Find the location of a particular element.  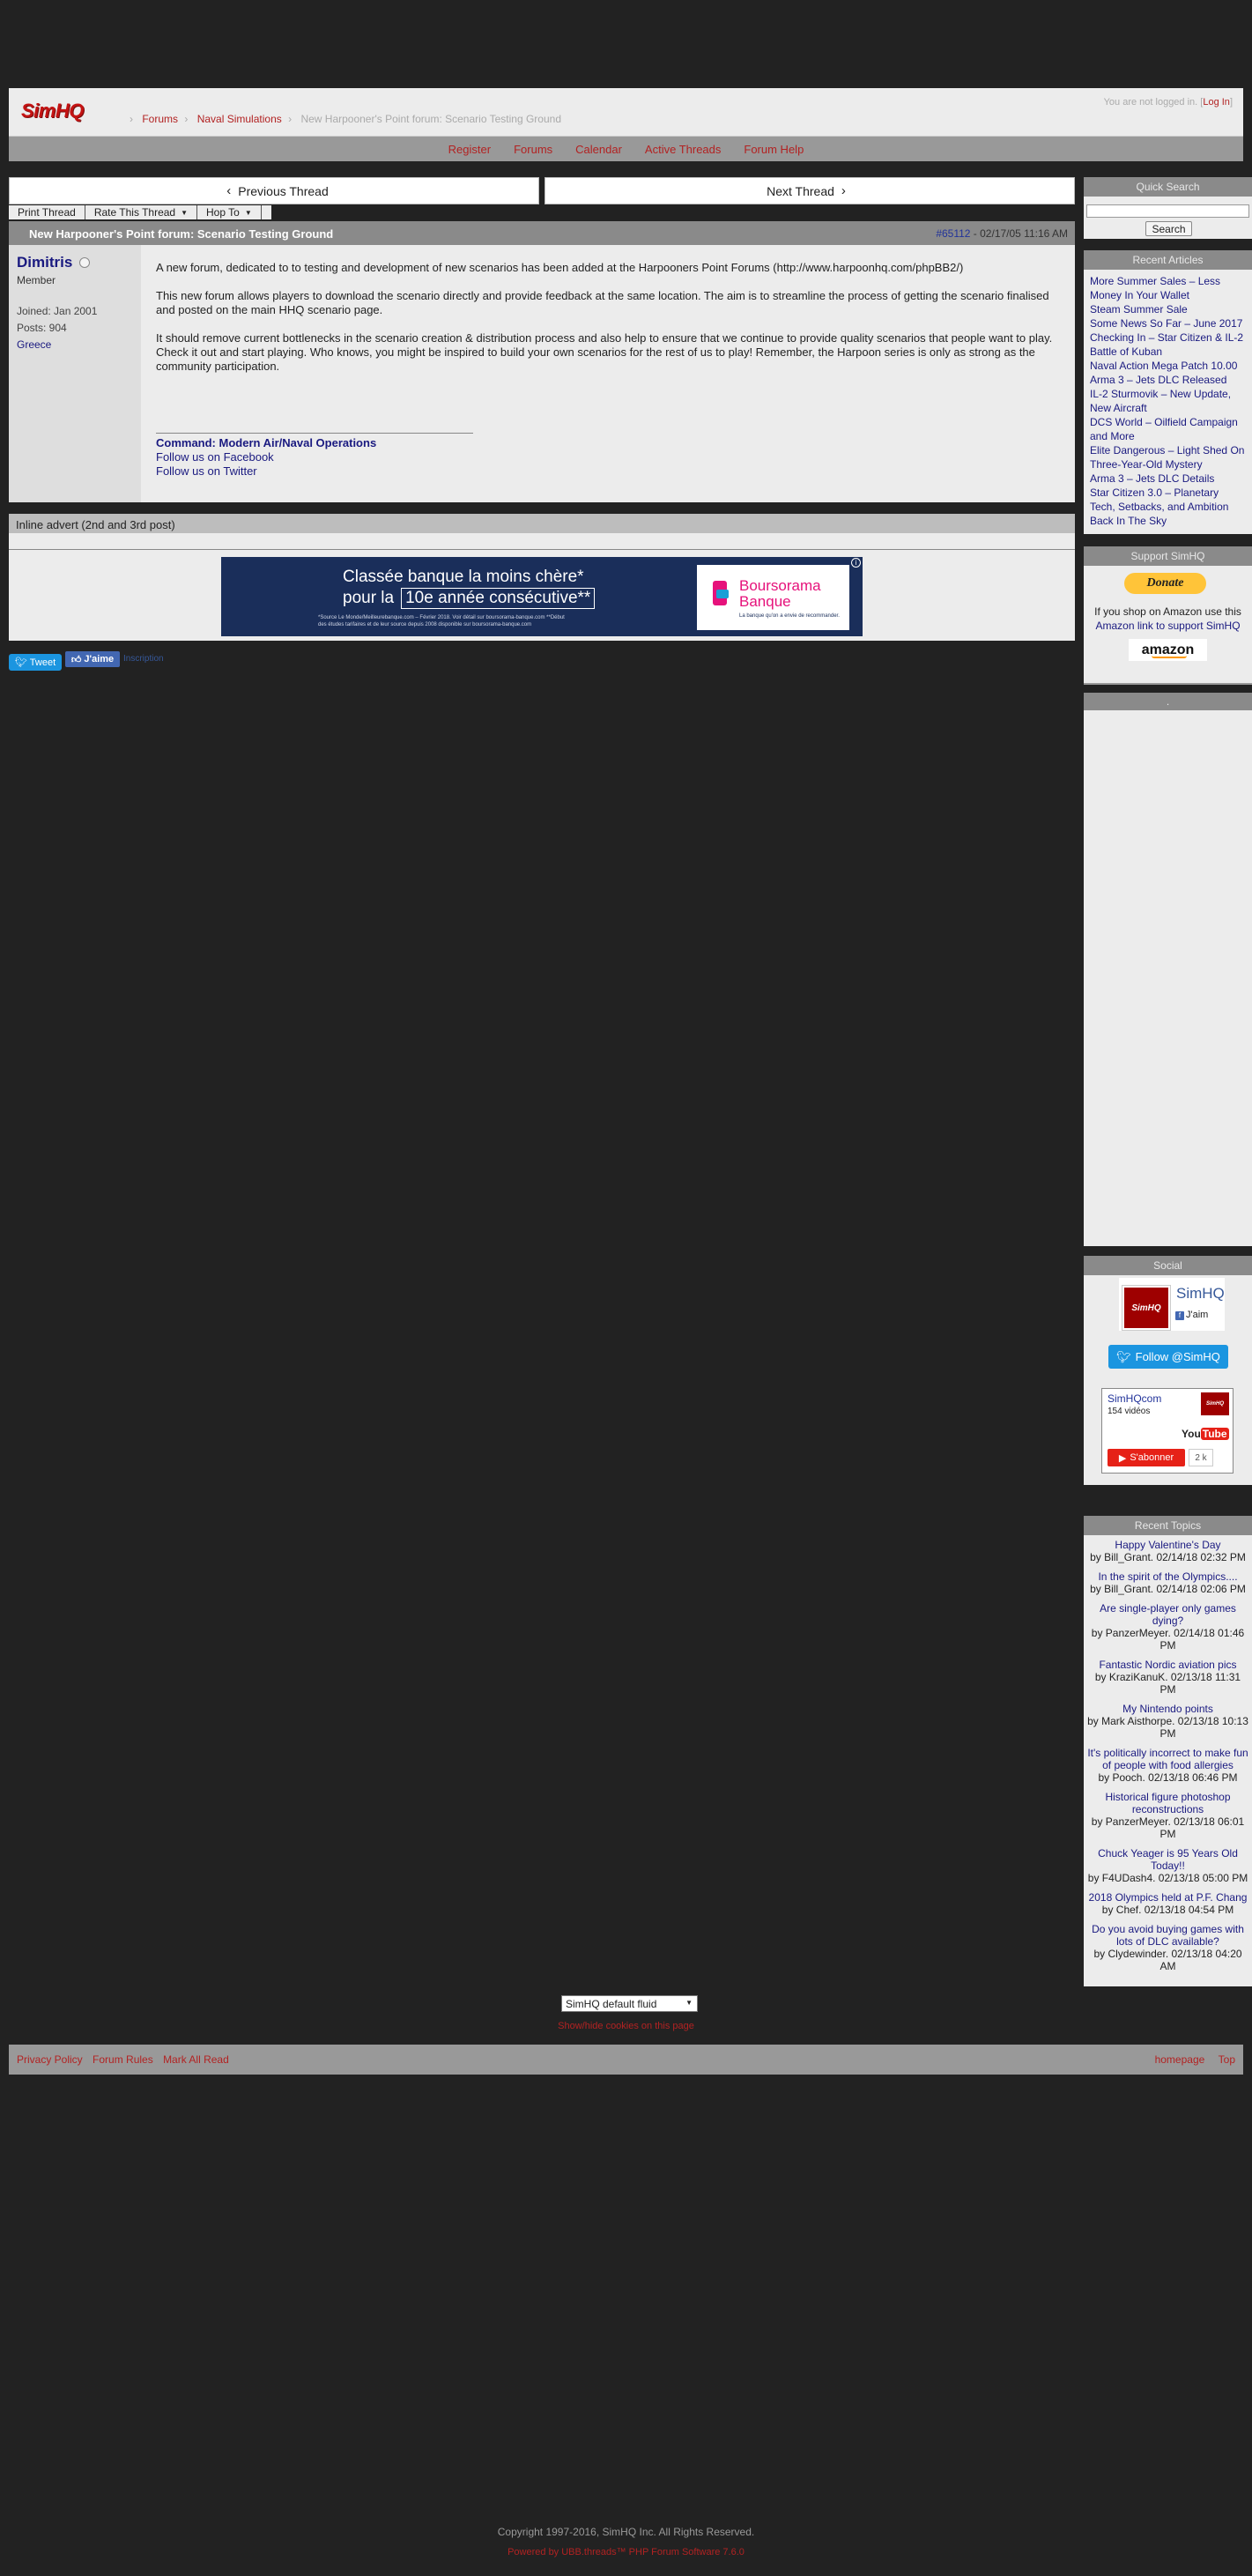

print-thread-button: Print Thread is located at coordinates (47, 212).